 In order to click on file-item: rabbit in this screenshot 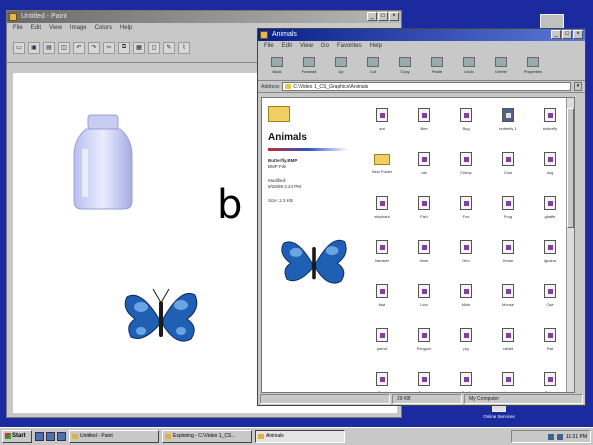, I will do `click(508, 342)`.